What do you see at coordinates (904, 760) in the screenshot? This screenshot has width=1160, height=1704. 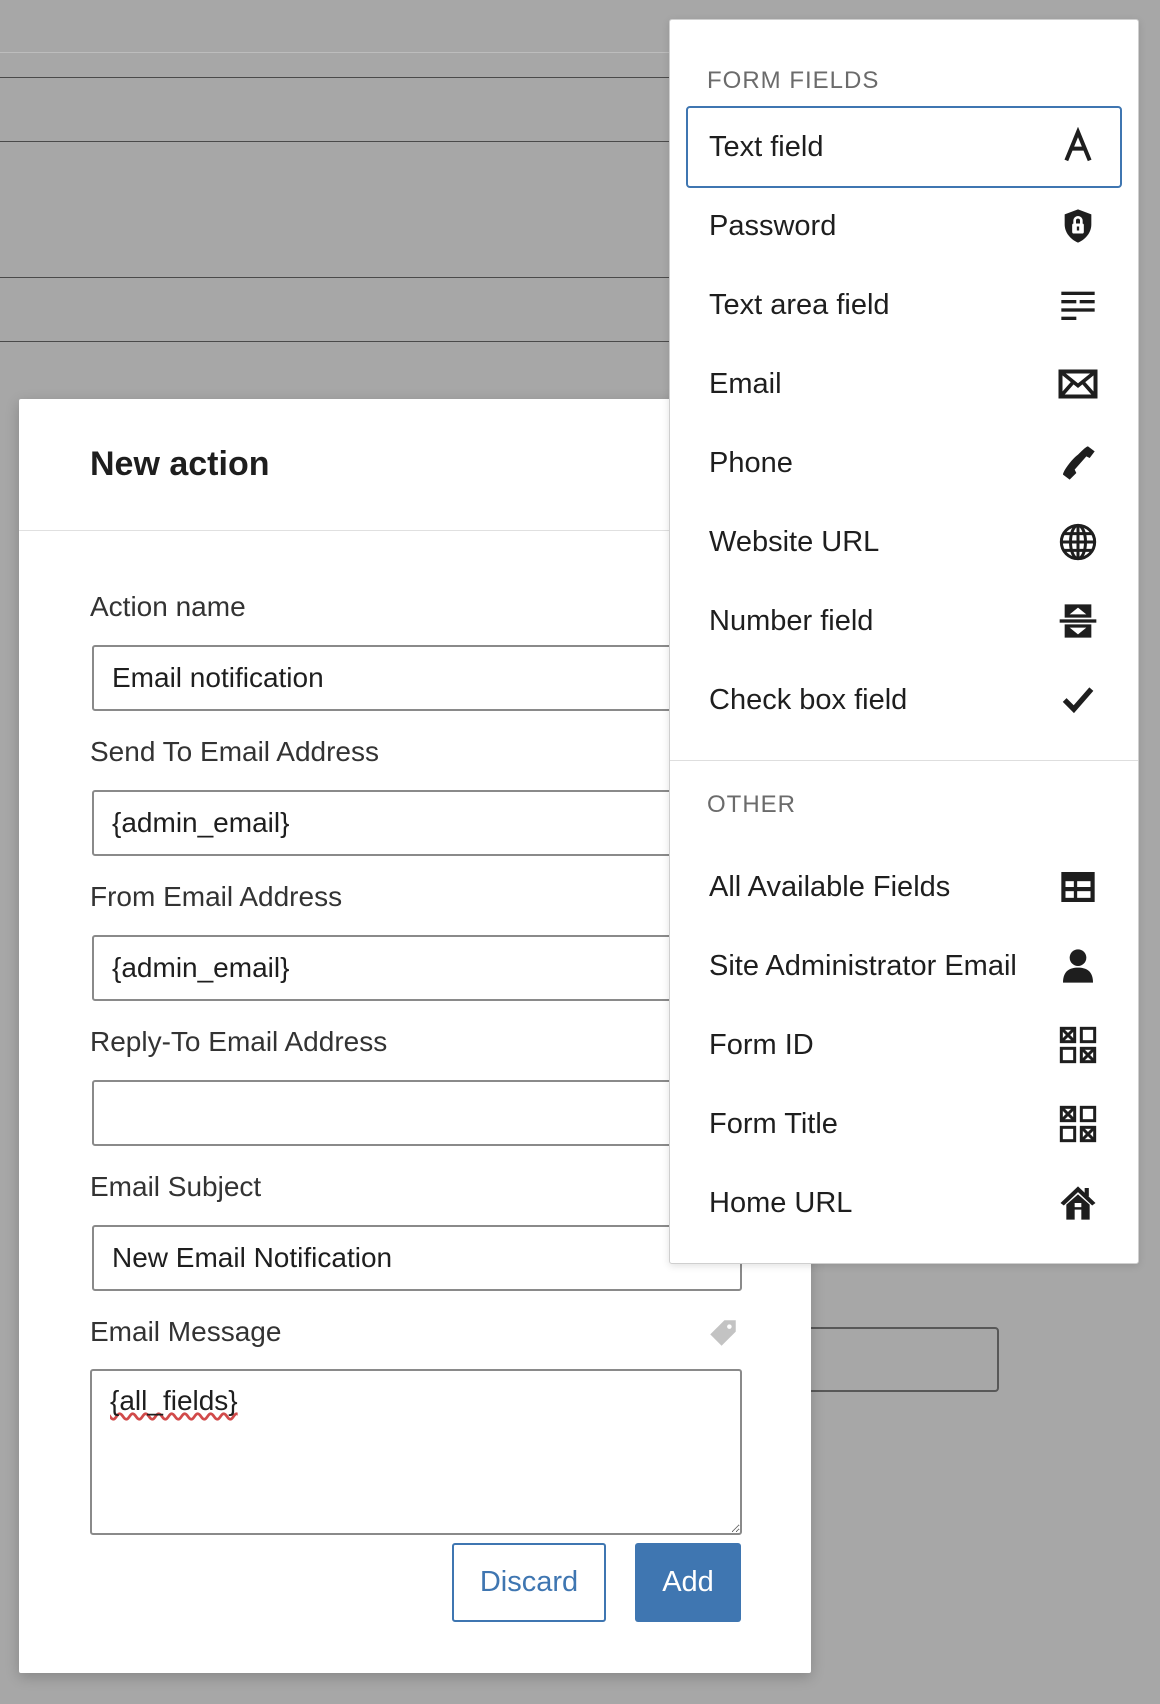 I see `dropdown-divider` at bounding box center [904, 760].